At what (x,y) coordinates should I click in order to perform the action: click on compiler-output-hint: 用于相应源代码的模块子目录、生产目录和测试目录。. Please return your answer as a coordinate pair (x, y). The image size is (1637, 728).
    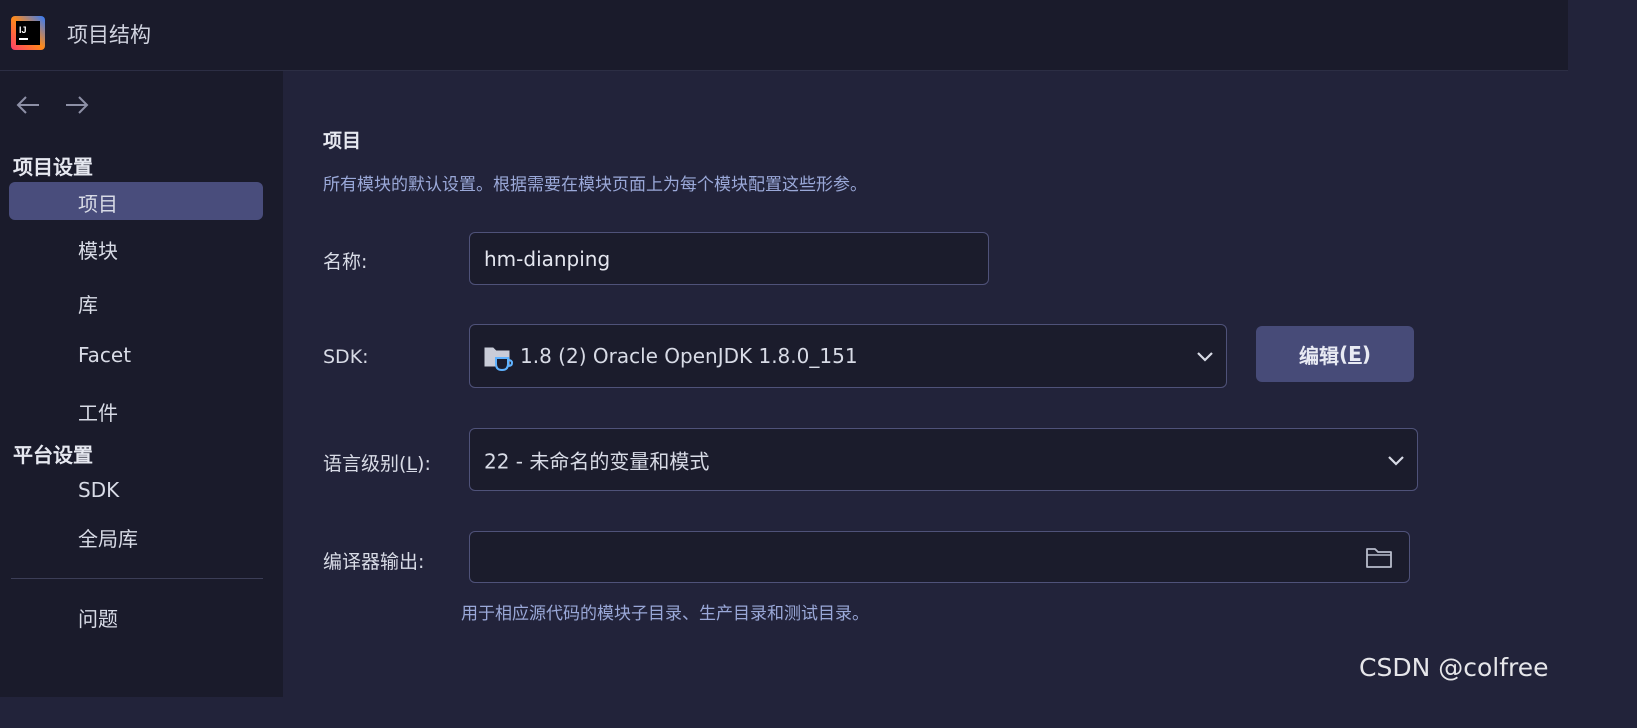
    Looking at the image, I should click on (665, 614).